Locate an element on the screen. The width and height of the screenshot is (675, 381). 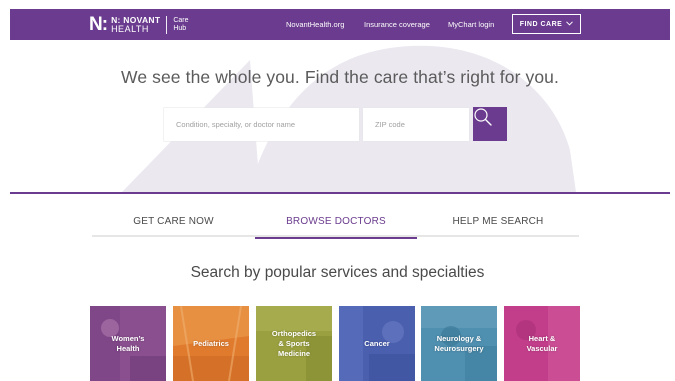
tile-label: Orthopedics & Sports Medicine is located at coordinates (294, 343).